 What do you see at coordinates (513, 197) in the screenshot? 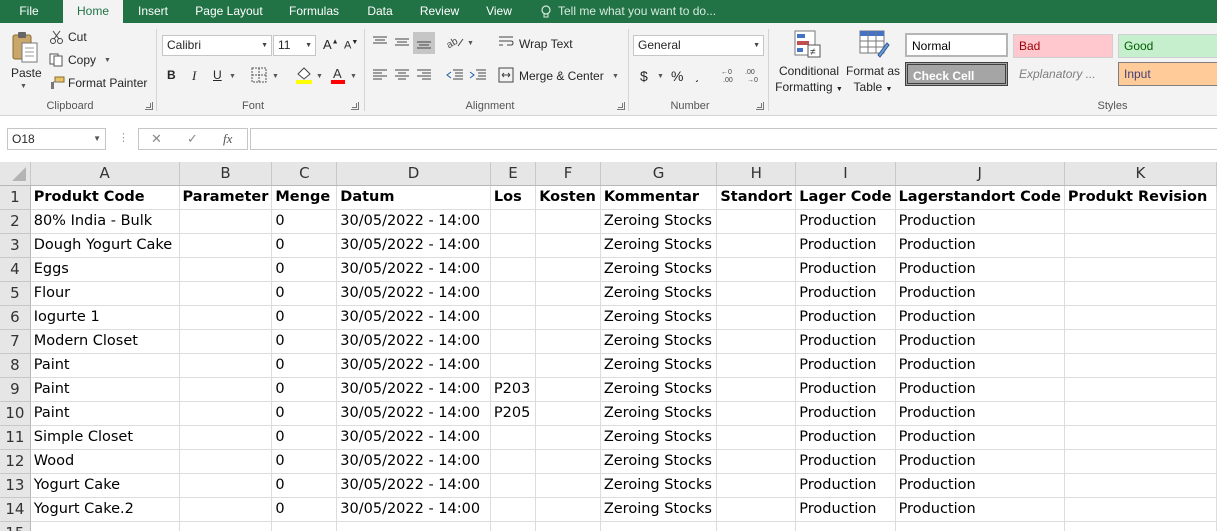
I see `header-cell: Los` at bounding box center [513, 197].